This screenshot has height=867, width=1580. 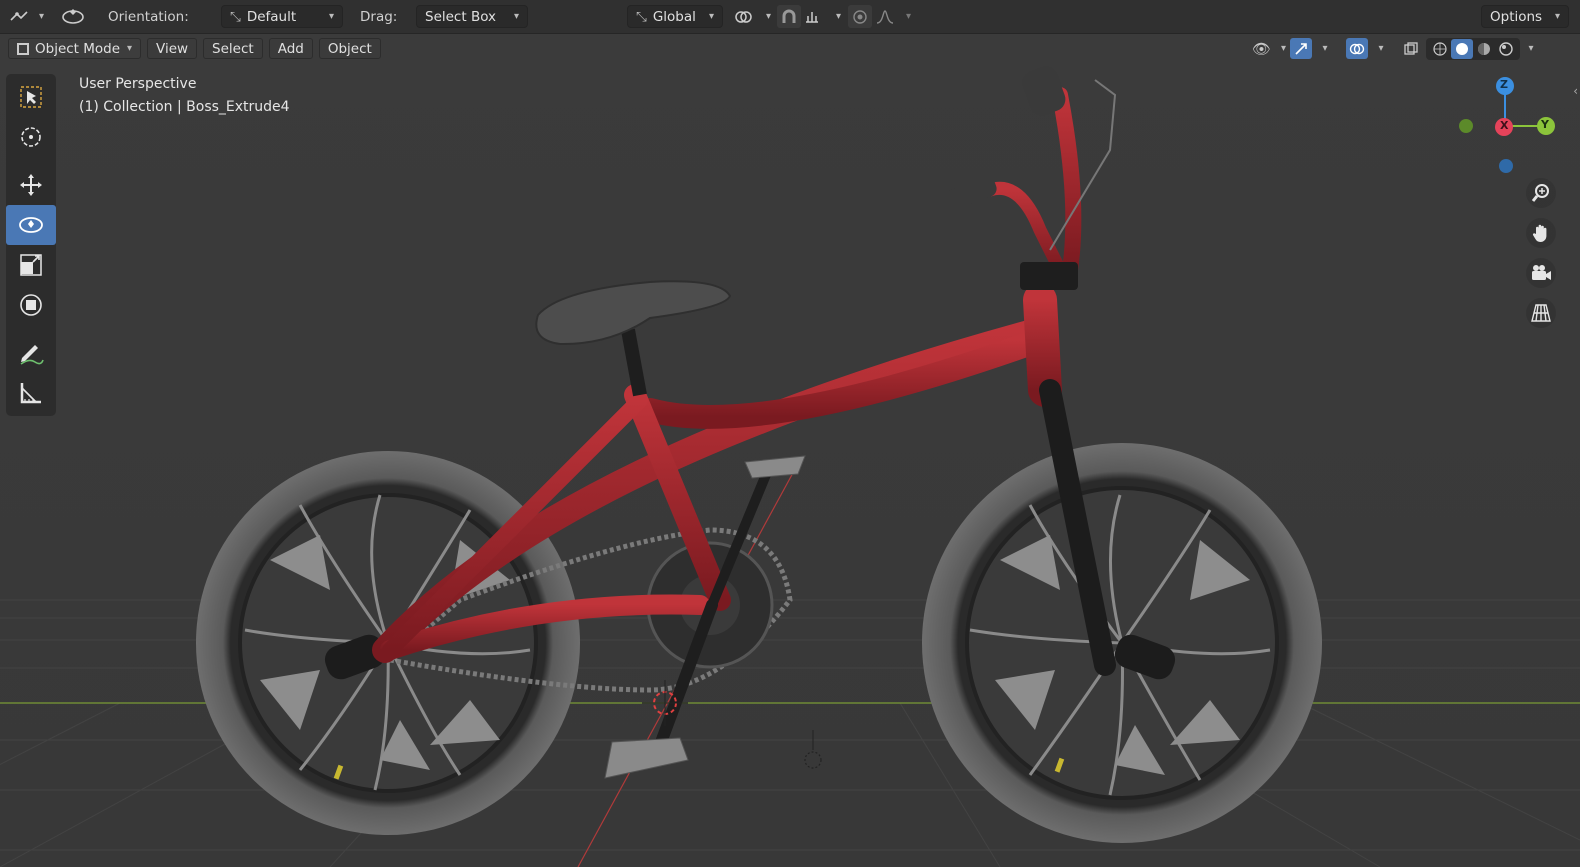 I want to click on front-wheel, so click(x=1122, y=643).